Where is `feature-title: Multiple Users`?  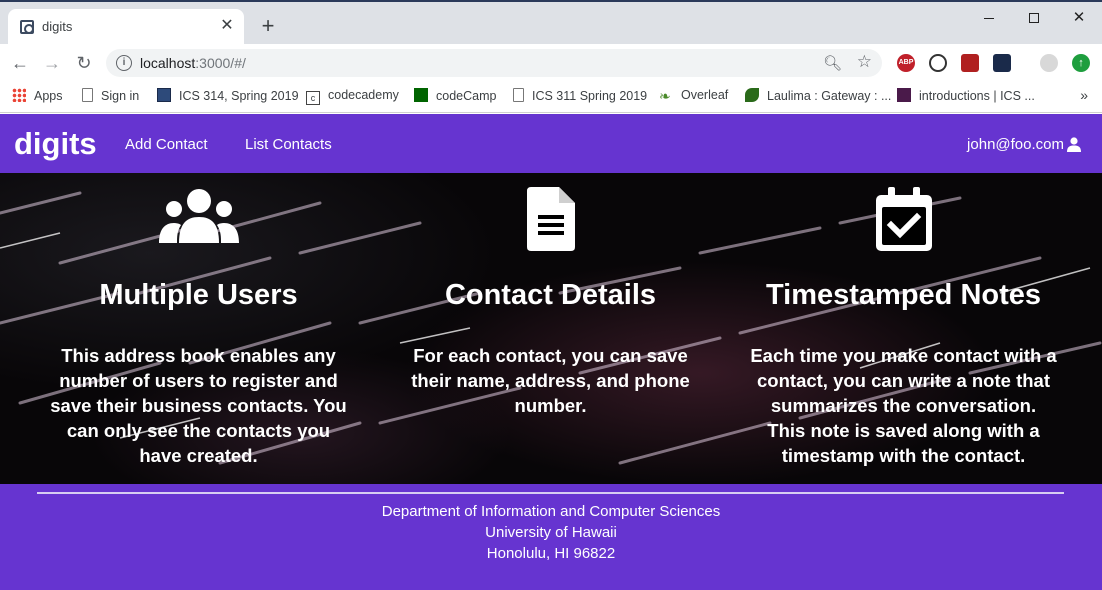 feature-title: Multiple Users is located at coordinates (198, 295).